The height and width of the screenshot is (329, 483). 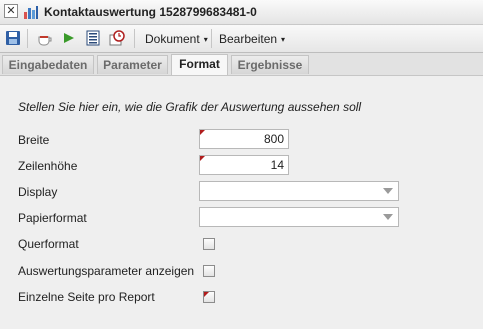 What do you see at coordinates (11, 11) in the screenshot?
I see `close-icon: ✕` at bounding box center [11, 11].